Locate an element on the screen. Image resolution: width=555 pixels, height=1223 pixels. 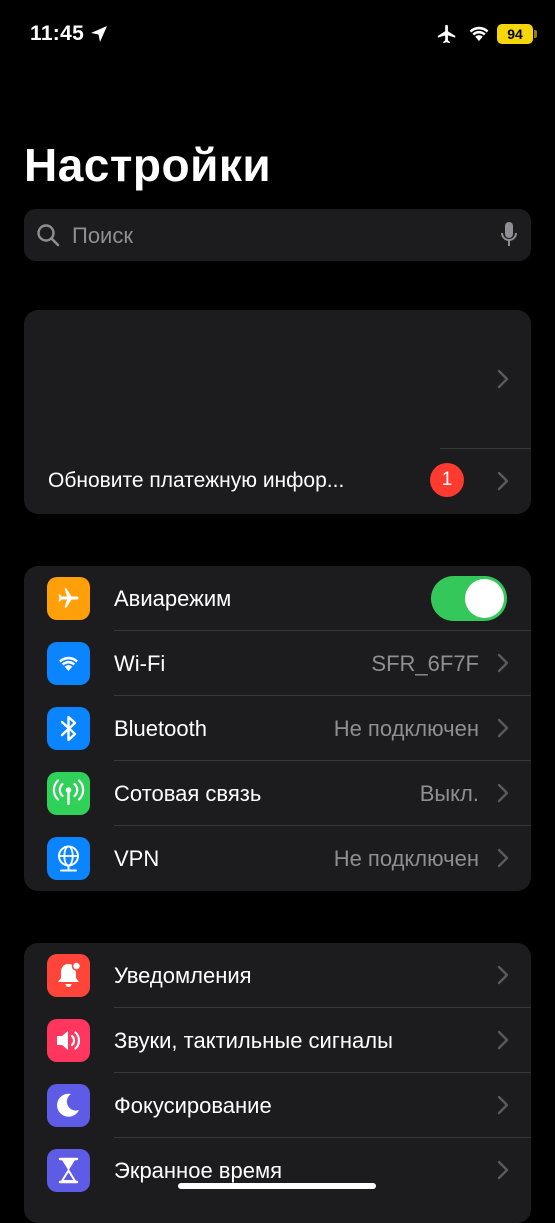
location-arrow-icon is located at coordinates (99, 34).